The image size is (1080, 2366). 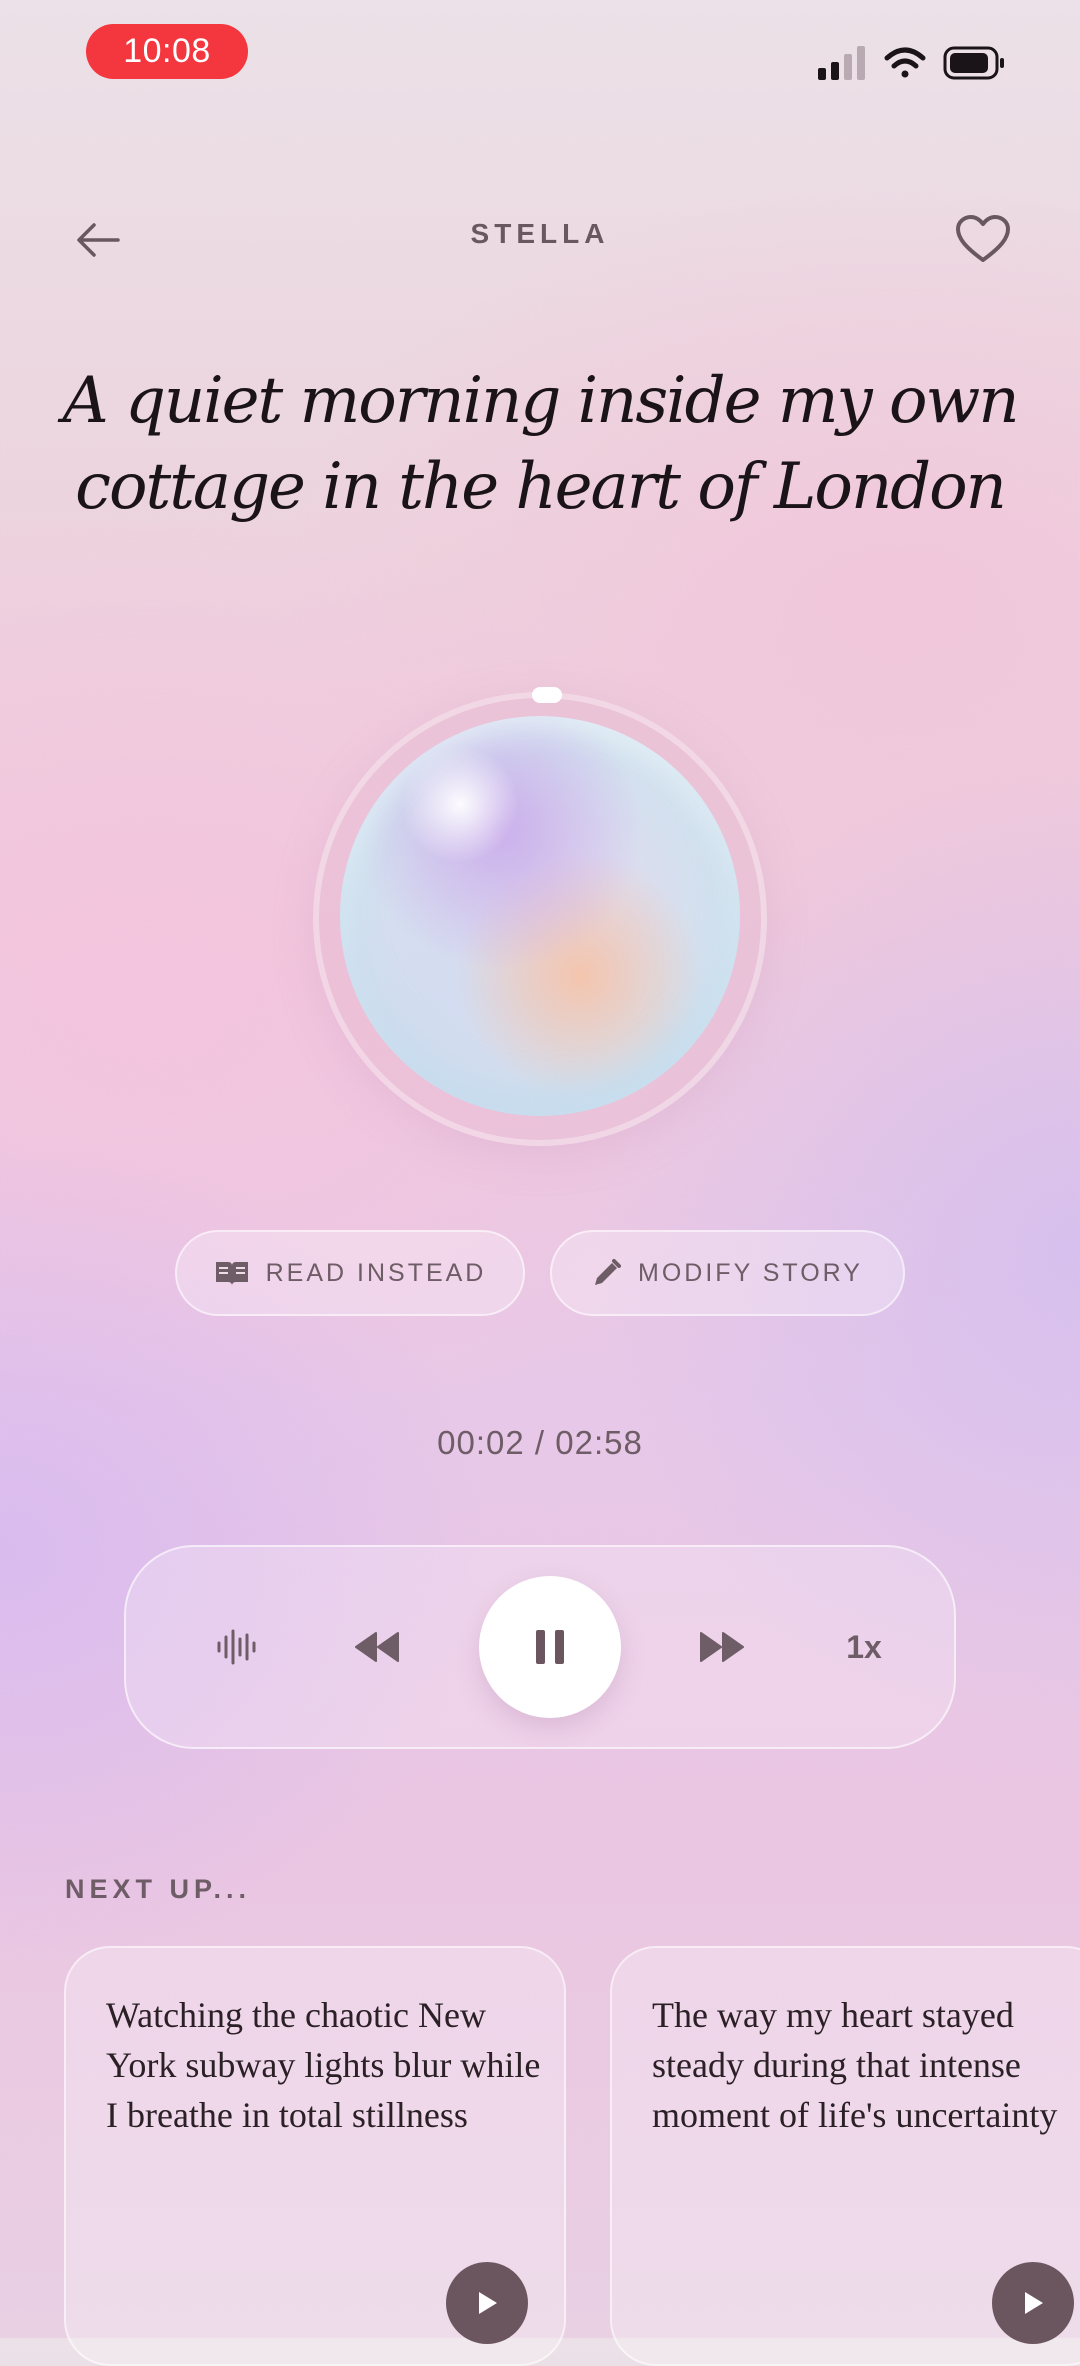 I want to click on playback-speed-button: 1x, so click(x=864, y=1647).